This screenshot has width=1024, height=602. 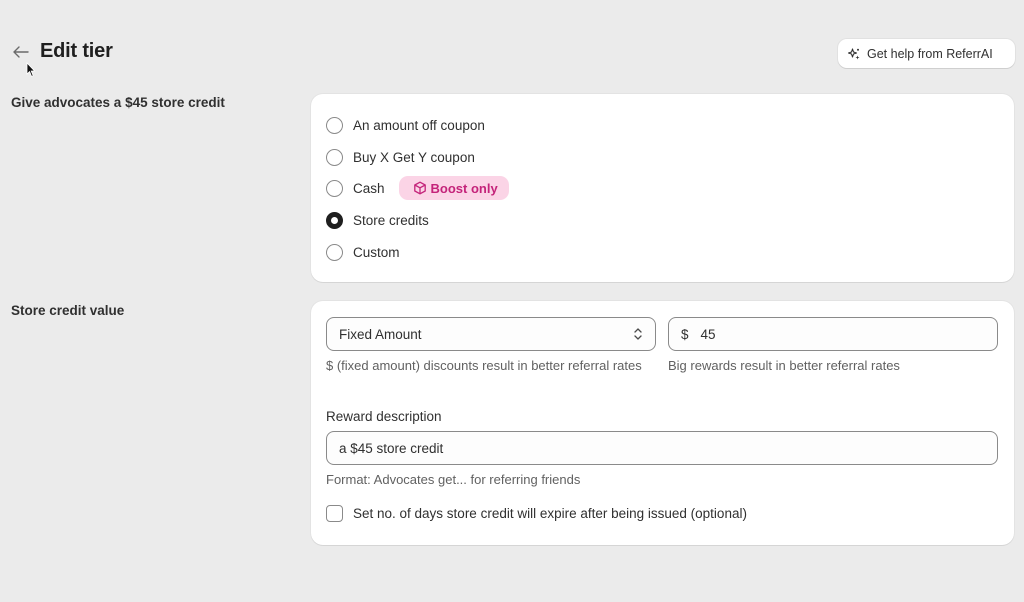 I want to click on amount-value: 45, so click(x=708, y=334).